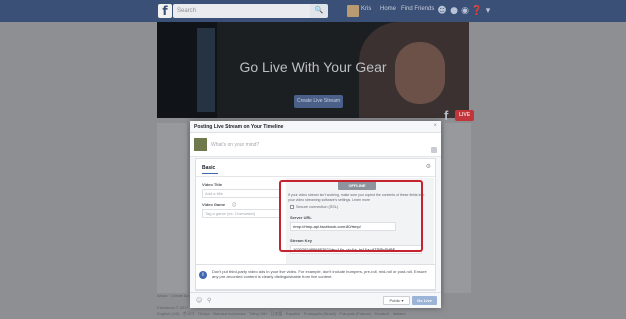  Describe the element at coordinates (210, 173) in the screenshot. I see `tab-underline` at that location.